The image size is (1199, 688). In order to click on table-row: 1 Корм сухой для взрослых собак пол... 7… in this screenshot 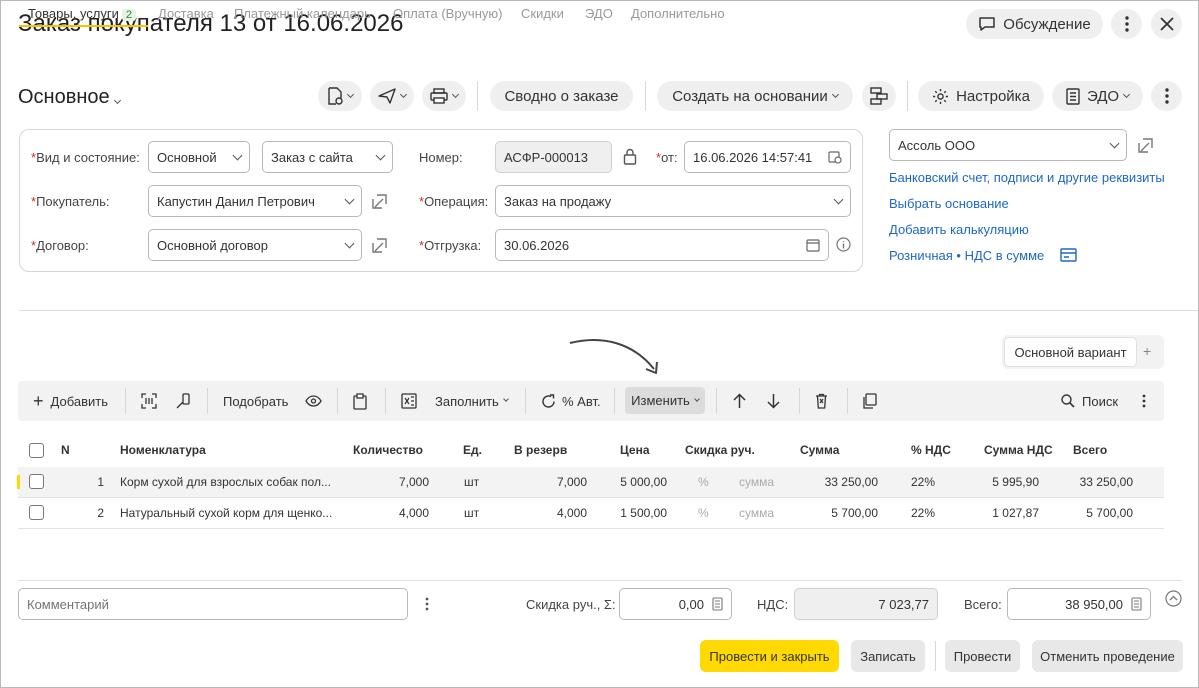, I will do `click(590, 482)`.